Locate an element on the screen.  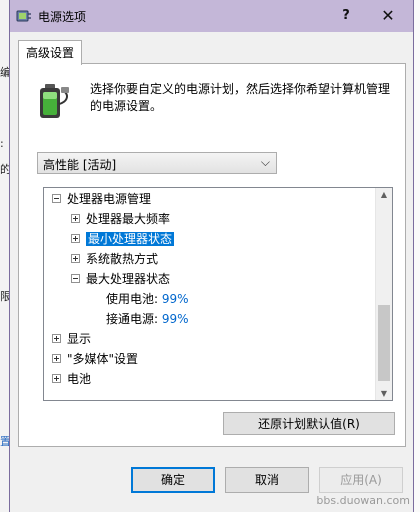
background-char: : is located at coordinates (2, 143).